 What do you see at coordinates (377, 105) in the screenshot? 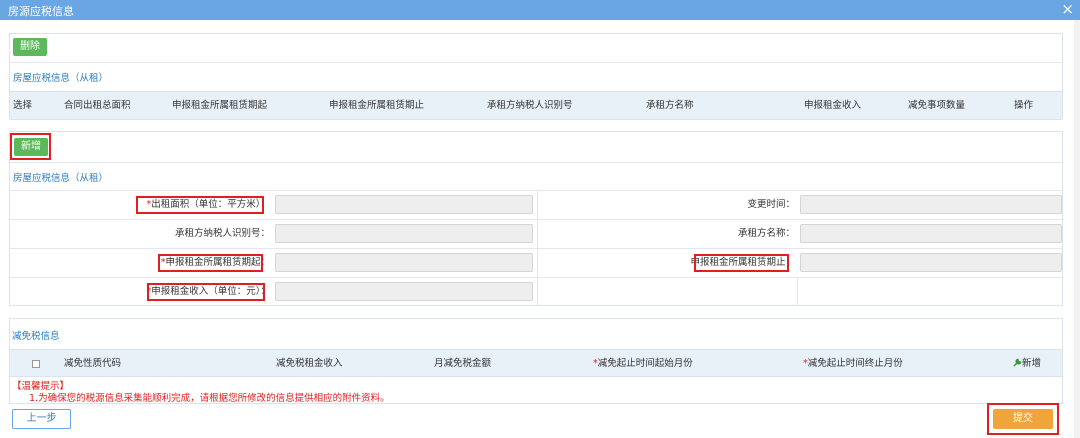
I see `col-lease-end: 申报租金所属租赁期止` at bounding box center [377, 105].